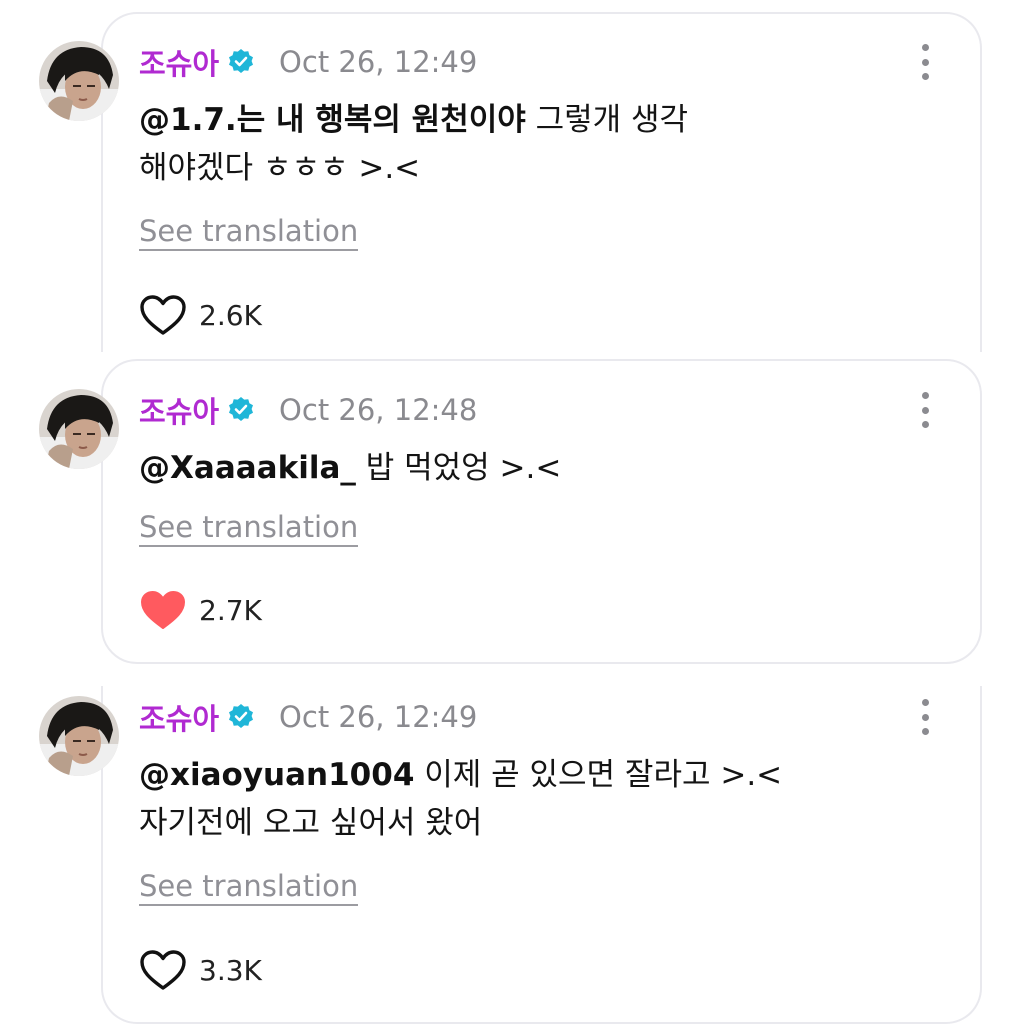 The width and height of the screenshot is (1024, 1024). What do you see at coordinates (230, 610) in the screenshot?
I see `like-count: 2.7K` at bounding box center [230, 610].